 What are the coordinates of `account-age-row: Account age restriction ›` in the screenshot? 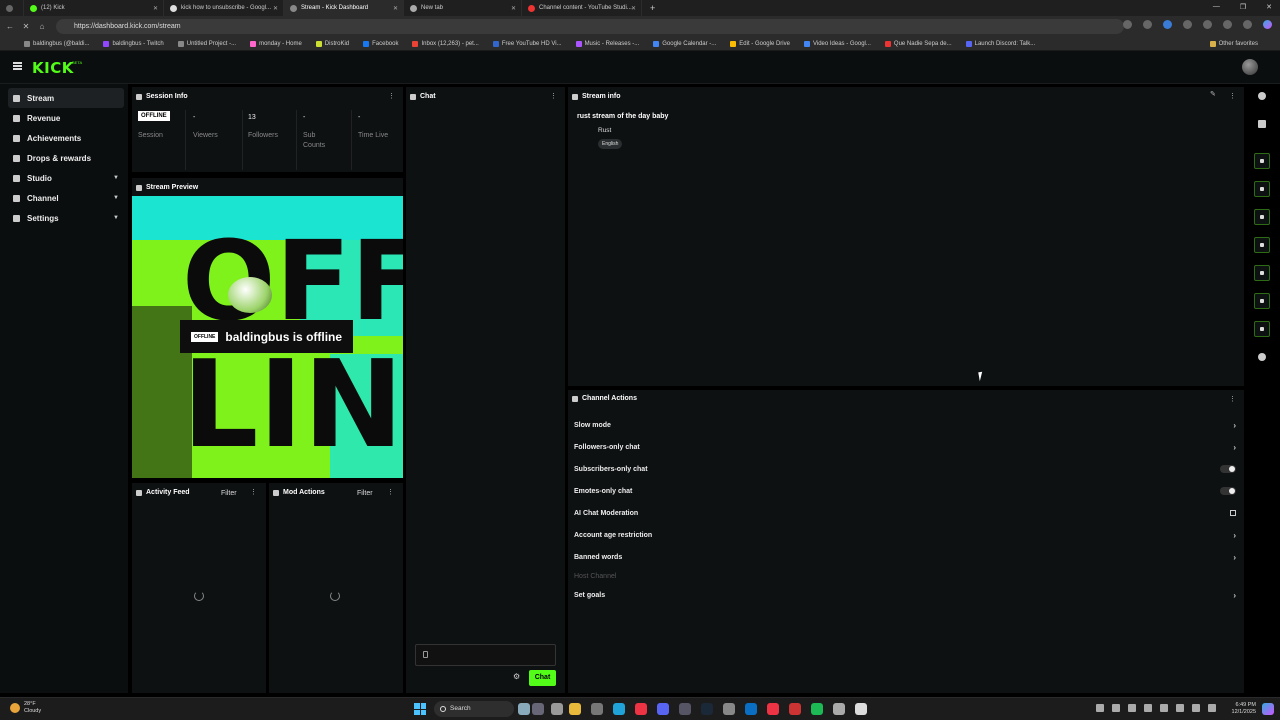 It's located at (906, 535).